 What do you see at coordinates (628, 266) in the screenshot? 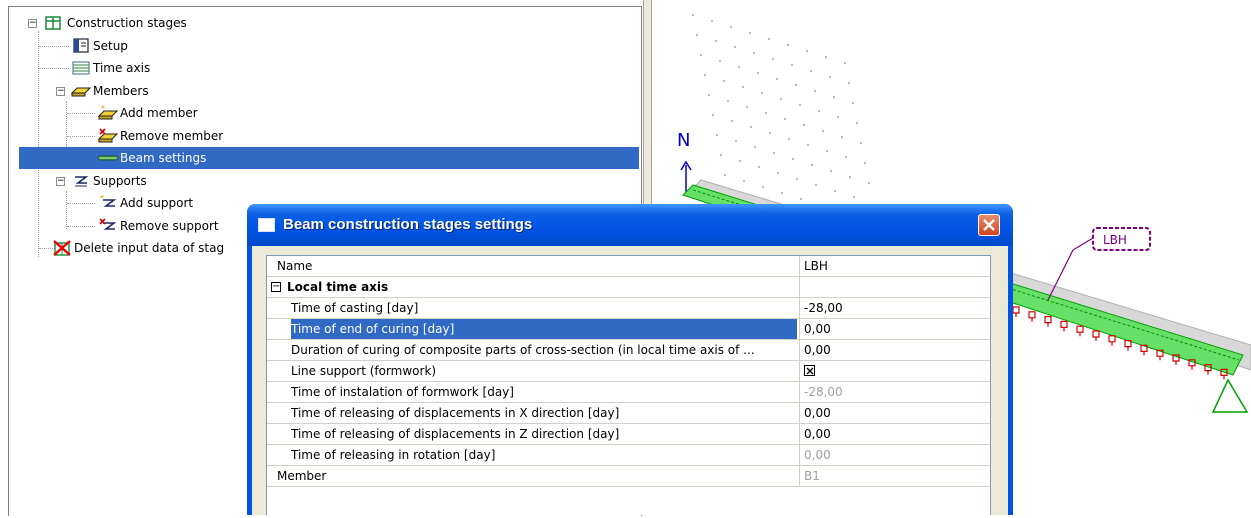
I see `property-row-name: Name LBH` at bounding box center [628, 266].